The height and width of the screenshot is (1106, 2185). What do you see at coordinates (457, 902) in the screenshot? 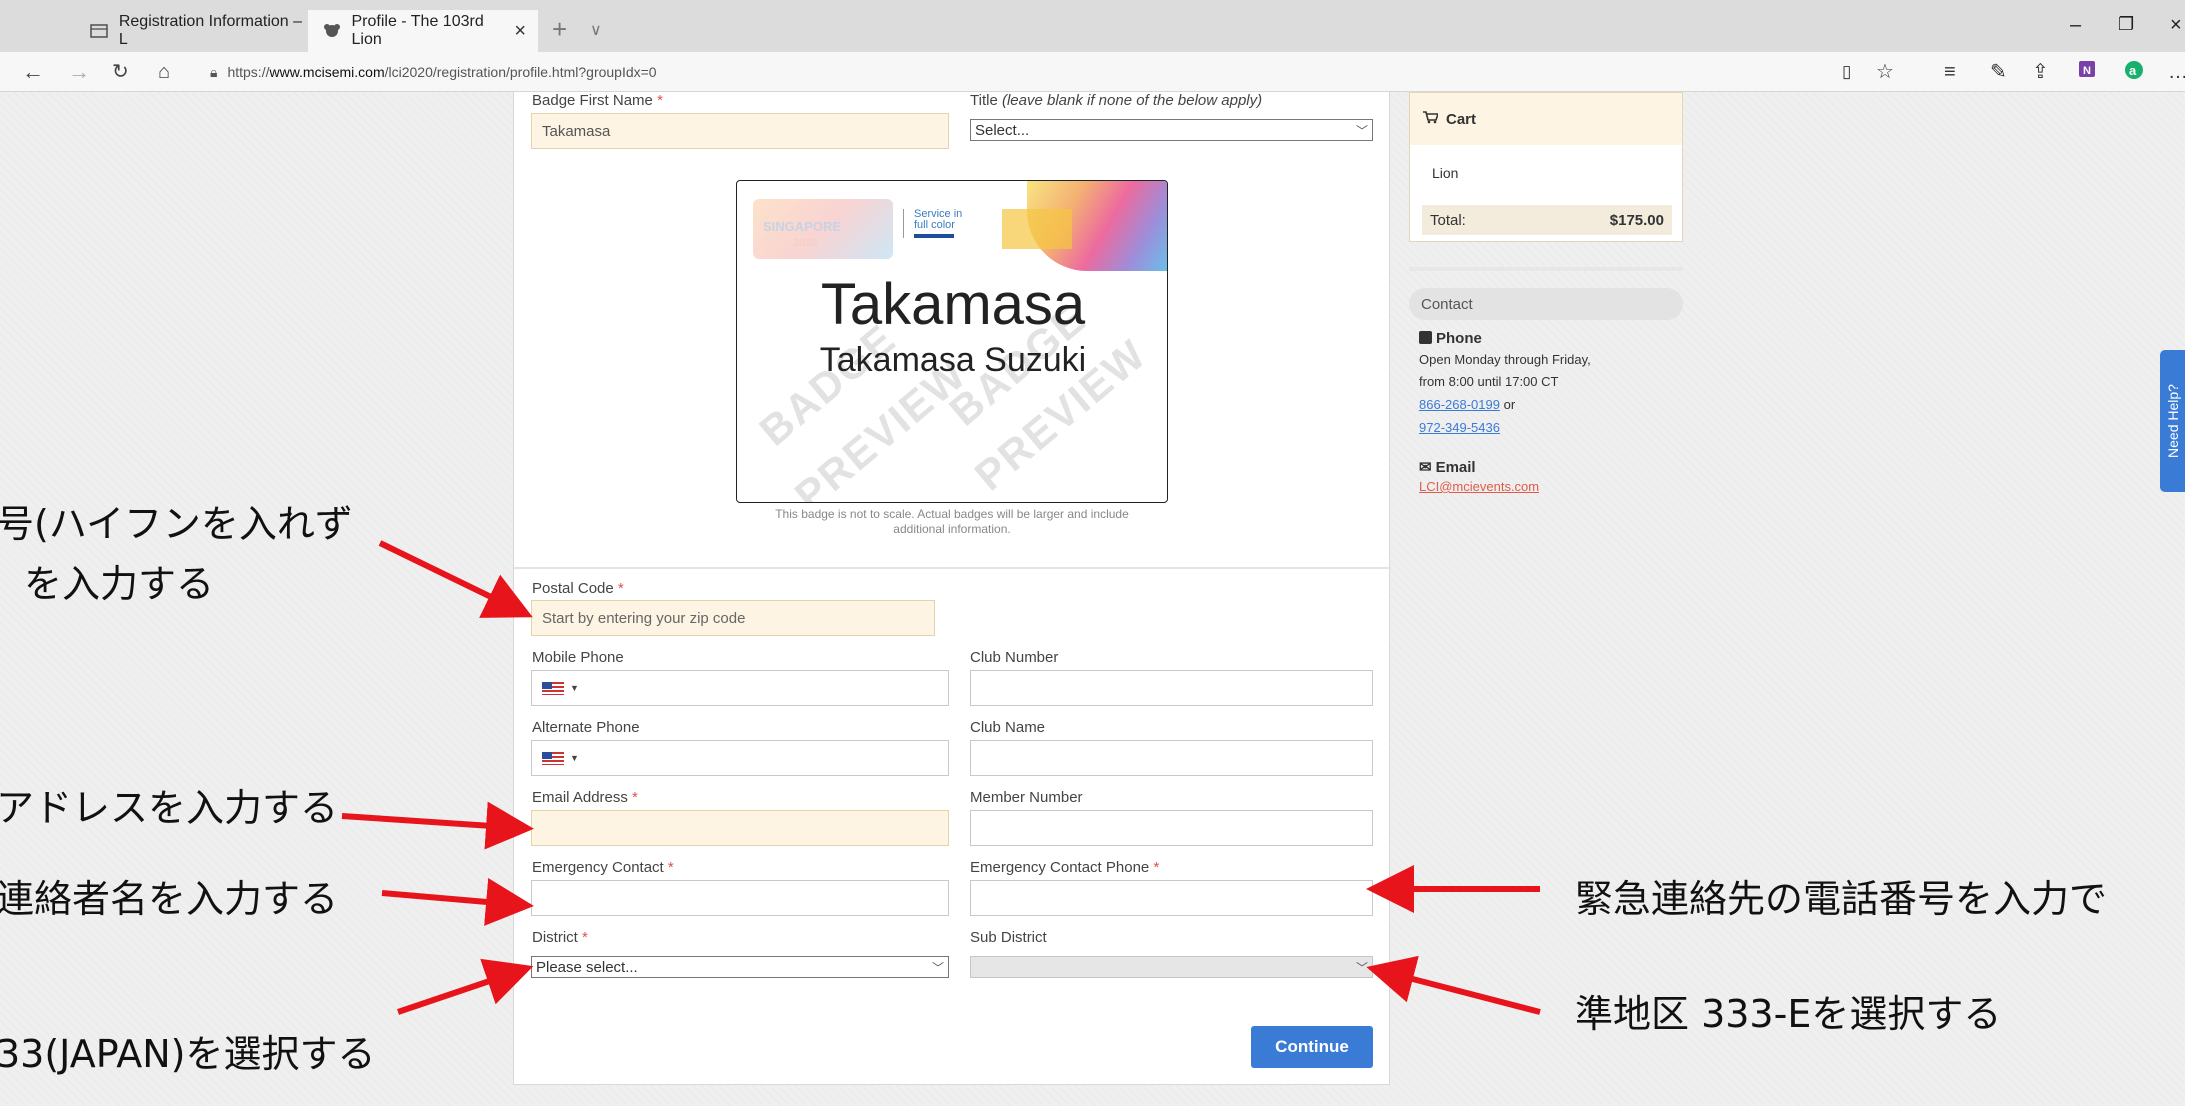
I see `arrow-emergency-name` at bounding box center [457, 902].